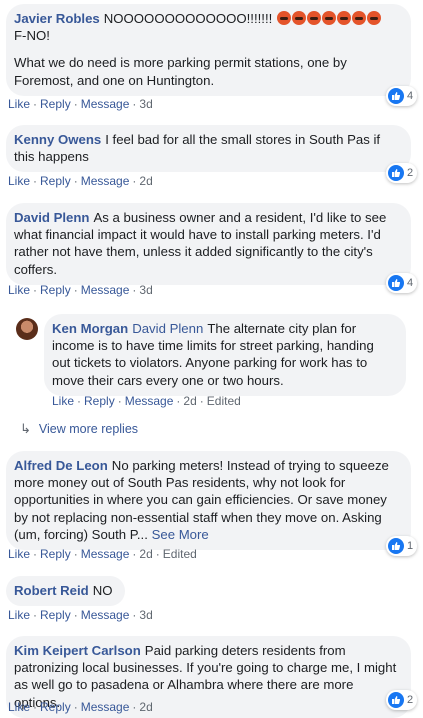 This screenshot has height=718, width=423. Describe the element at coordinates (167, 328) in the screenshot. I see `mention-link: David Plenn` at that location.